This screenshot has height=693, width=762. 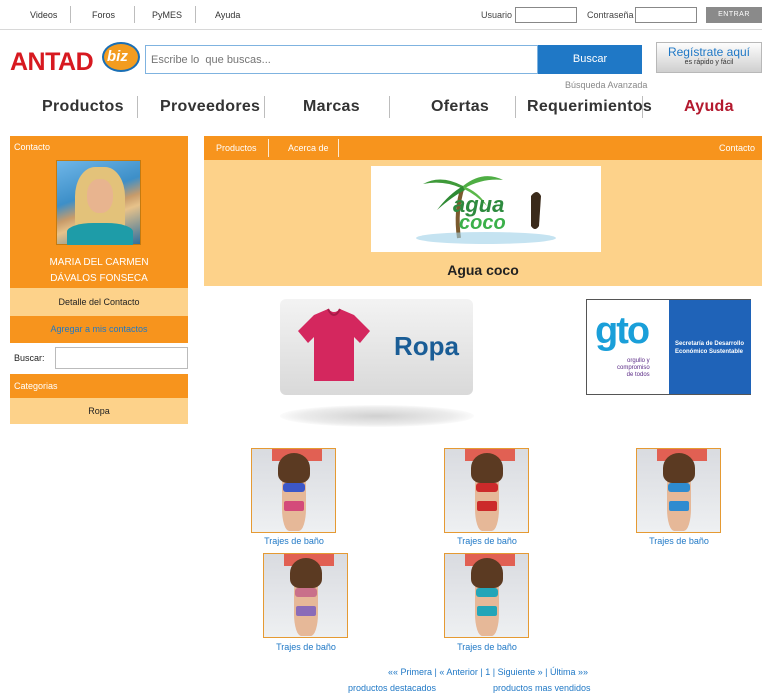 What do you see at coordinates (210, 107) in the screenshot?
I see `nav-proveedores: Proveedores` at bounding box center [210, 107].